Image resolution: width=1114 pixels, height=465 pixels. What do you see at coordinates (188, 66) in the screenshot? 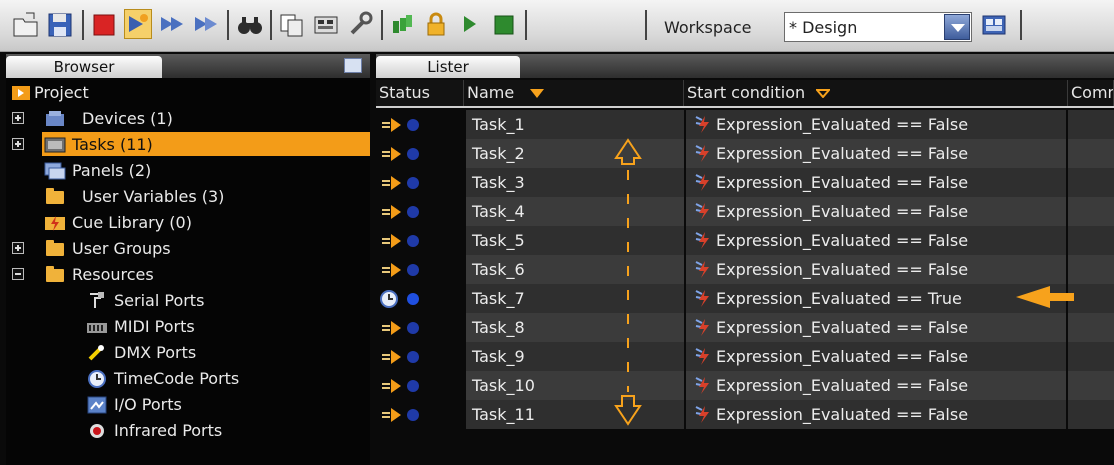
I see `browser-tab-strip: Browser` at bounding box center [188, 66].